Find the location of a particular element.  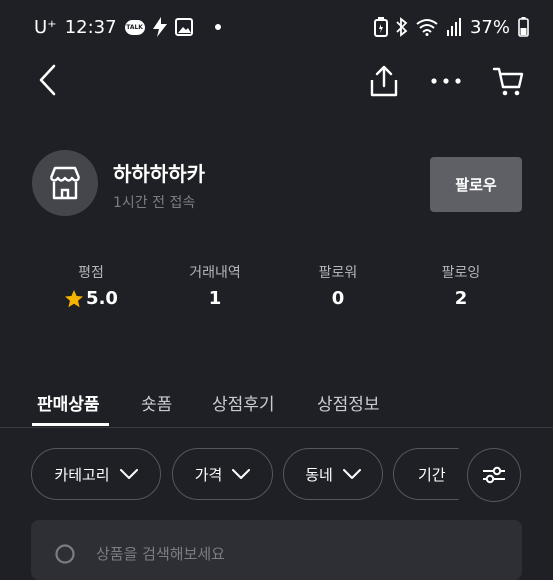

store-icon is located at coordinates (65, 183).